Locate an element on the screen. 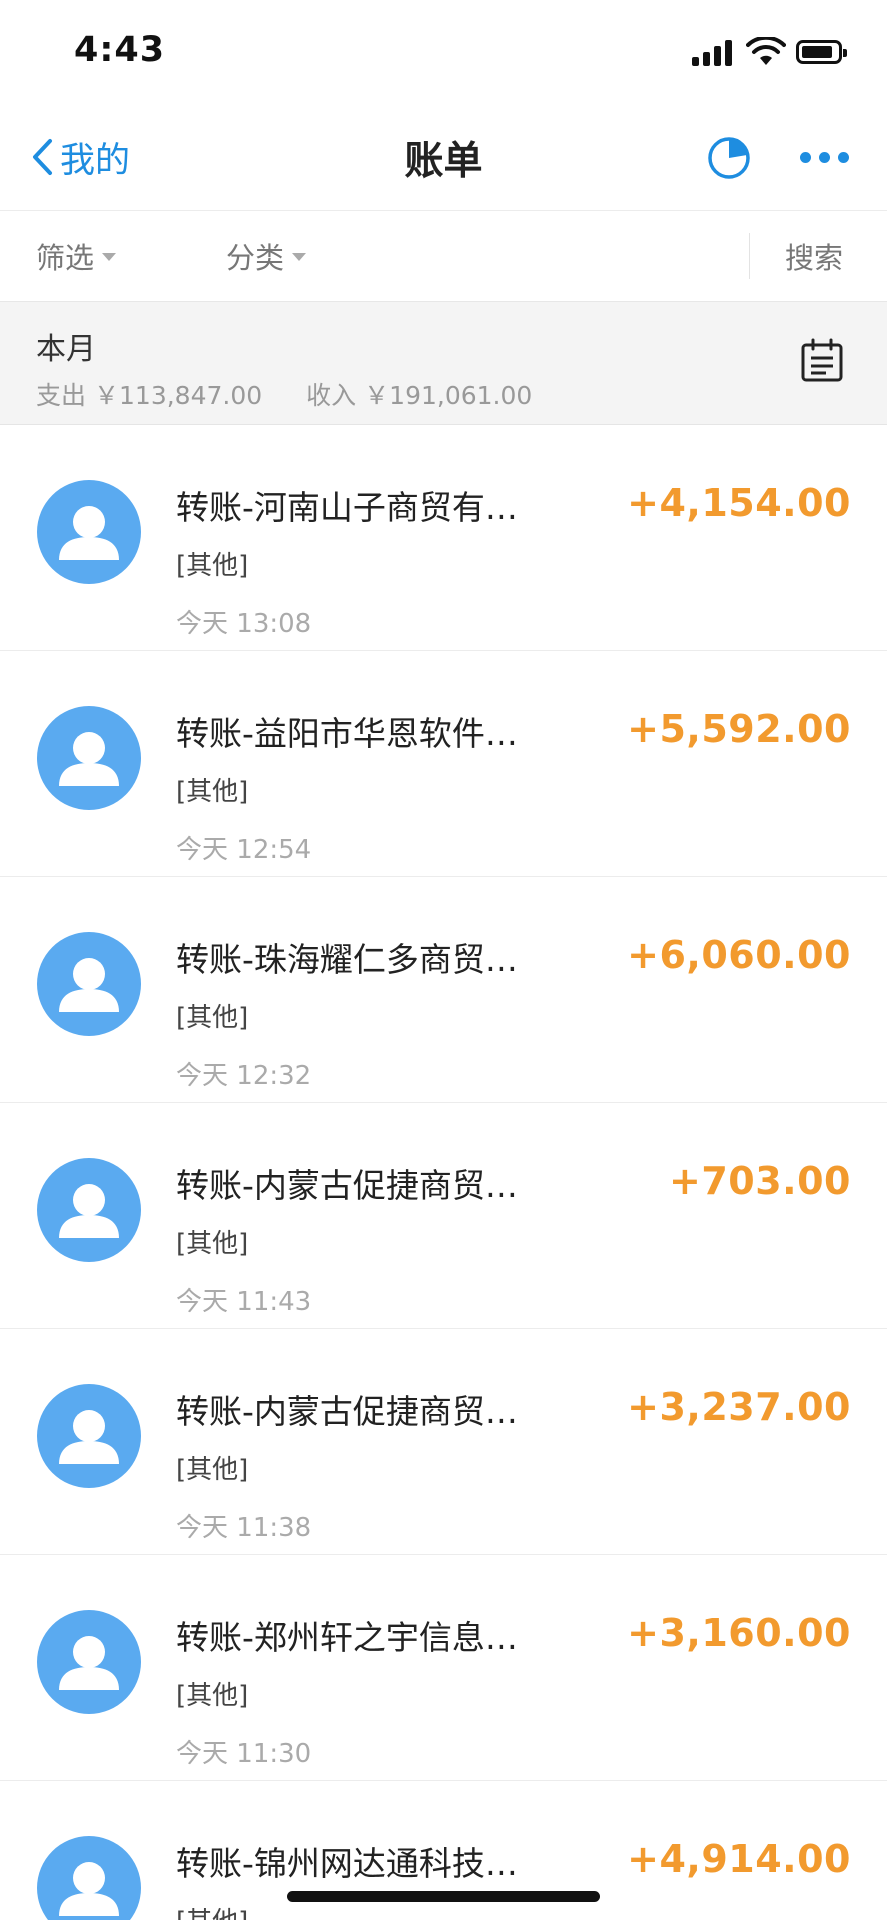 The width and height of the screenshot is (887, 1920). transaction-row: 转账-内蒙古促捷商贸… [其他] 今天 11:43 +703.00 is located at coordinates (443, 1216).